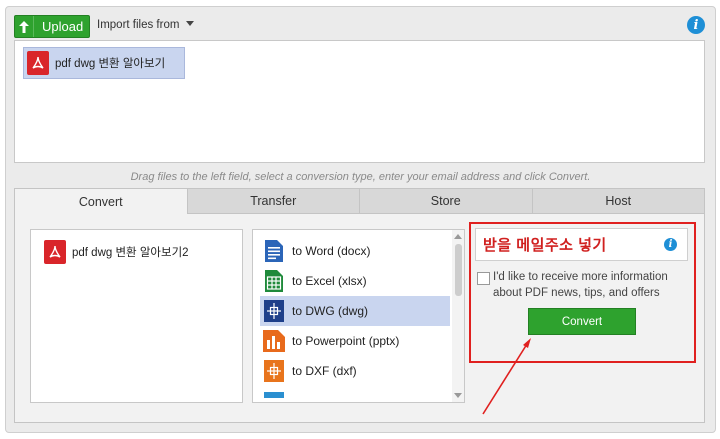 Image resolution: width=720 pixels, height=439 pixels. I want to click on format-label: to Powerpoint (pptx), so click(346, 341).